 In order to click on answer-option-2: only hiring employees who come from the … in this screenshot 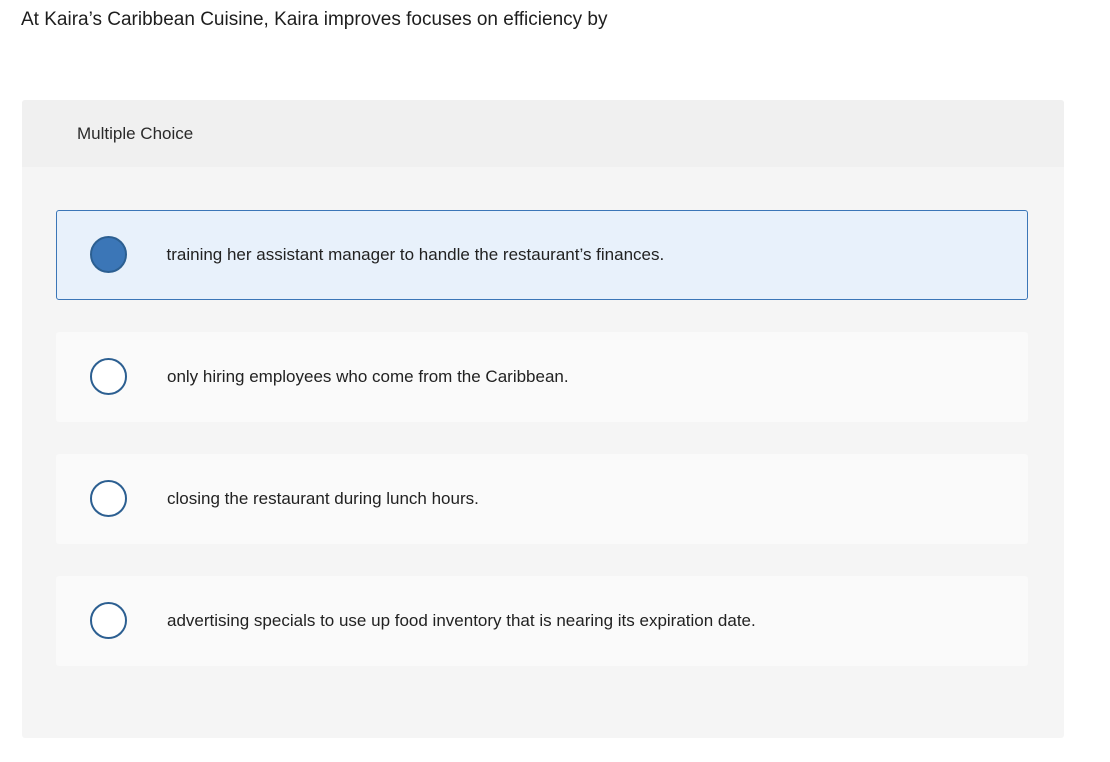, I will do `click(542, 377)`.